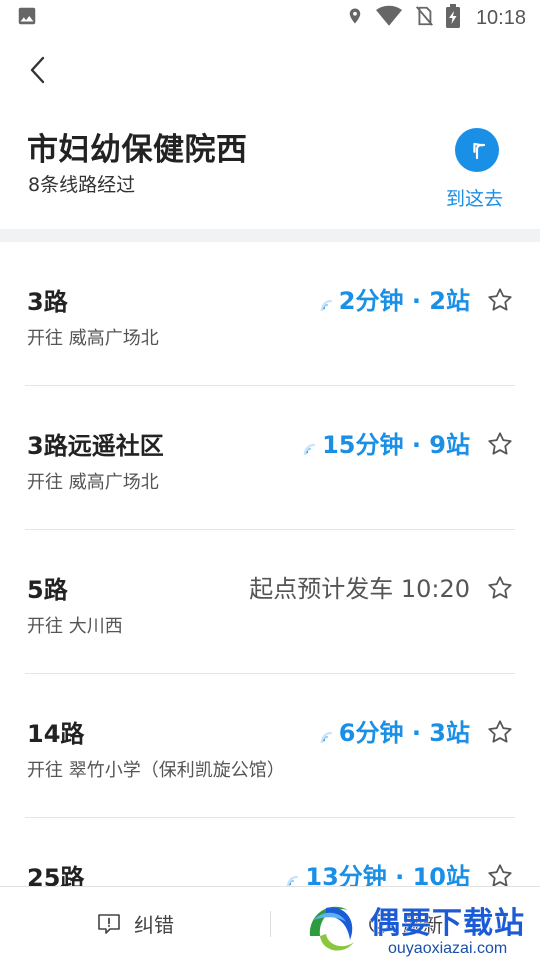 The image size is (540, 960). Describe the element at coordinates (447, 924) in the screenshot. I see `watermark-title: 偶要下载站` at that location.